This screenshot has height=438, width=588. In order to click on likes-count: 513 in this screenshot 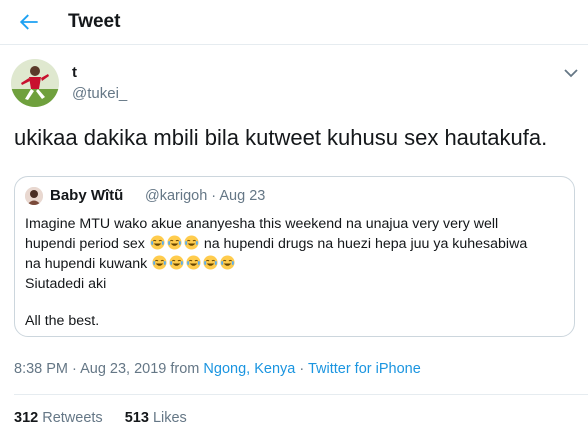, I will do `click(136, 418)`.